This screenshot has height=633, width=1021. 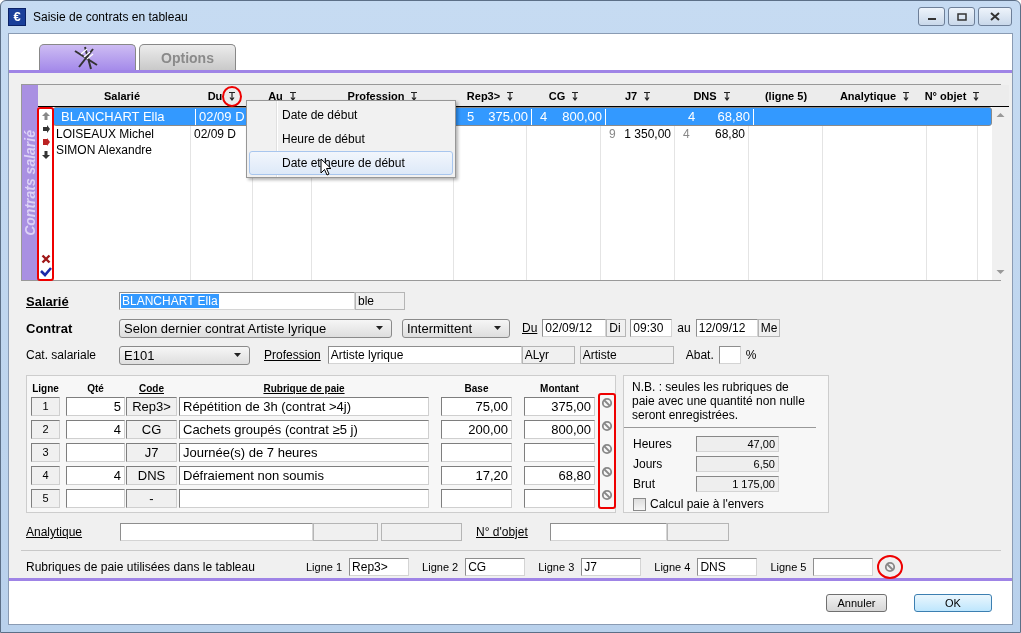 What do you see at coordinates (559, 429) in the screenshot?
I see `amount-field: 800,00` at bounding box center [559, 429].